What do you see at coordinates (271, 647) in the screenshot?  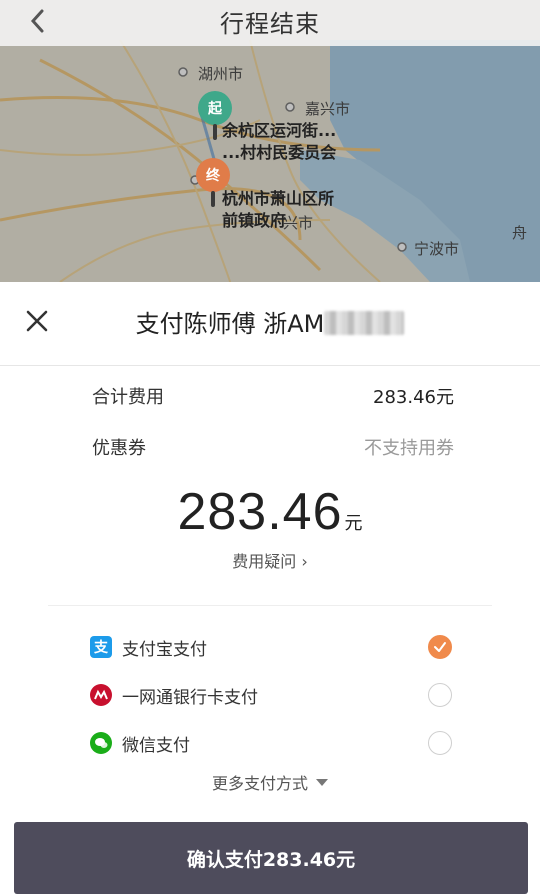 I see `payment-option-alipay: 支 支付宝支付` at bounding box center [271, 647].